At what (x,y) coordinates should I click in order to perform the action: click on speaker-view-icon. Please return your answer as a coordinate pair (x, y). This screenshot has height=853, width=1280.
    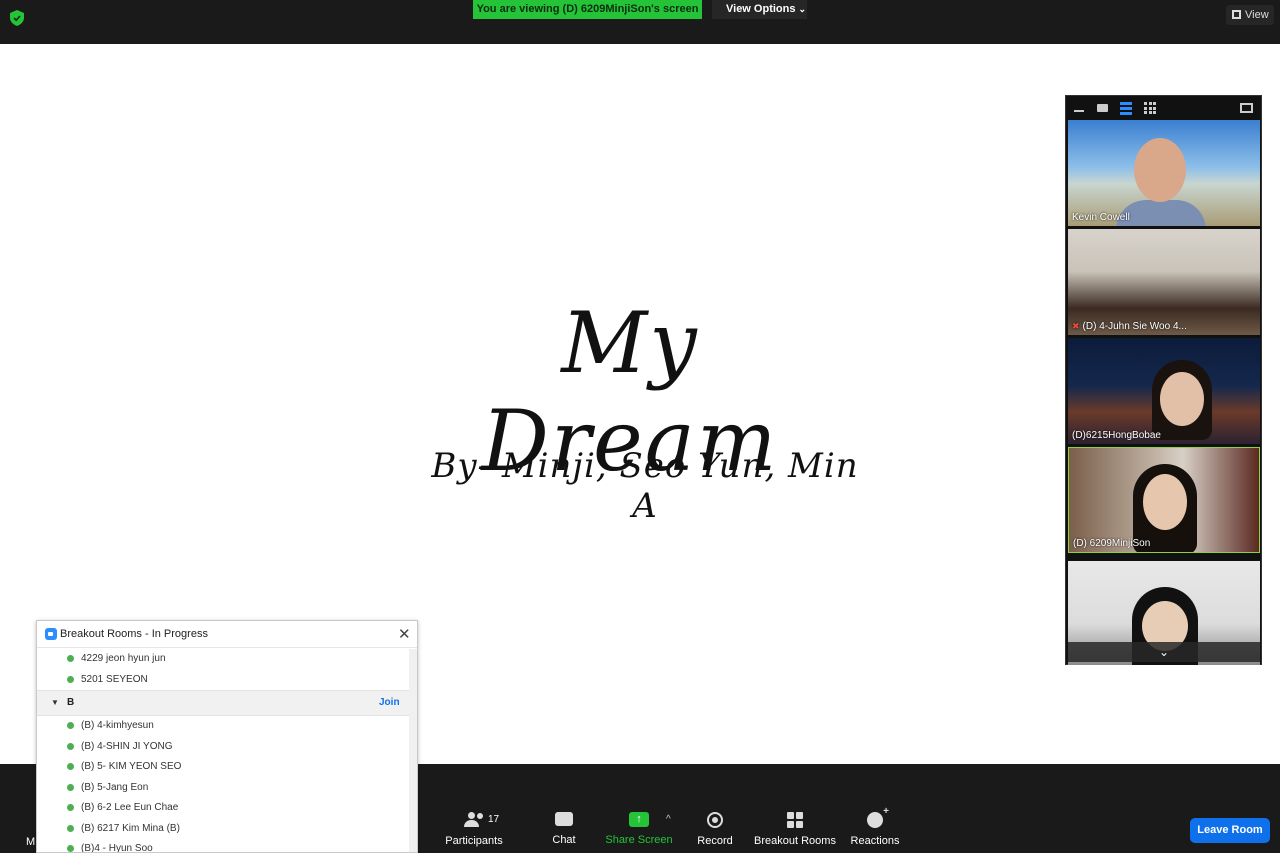
    Looking at the image, I should click on (1126, 108).